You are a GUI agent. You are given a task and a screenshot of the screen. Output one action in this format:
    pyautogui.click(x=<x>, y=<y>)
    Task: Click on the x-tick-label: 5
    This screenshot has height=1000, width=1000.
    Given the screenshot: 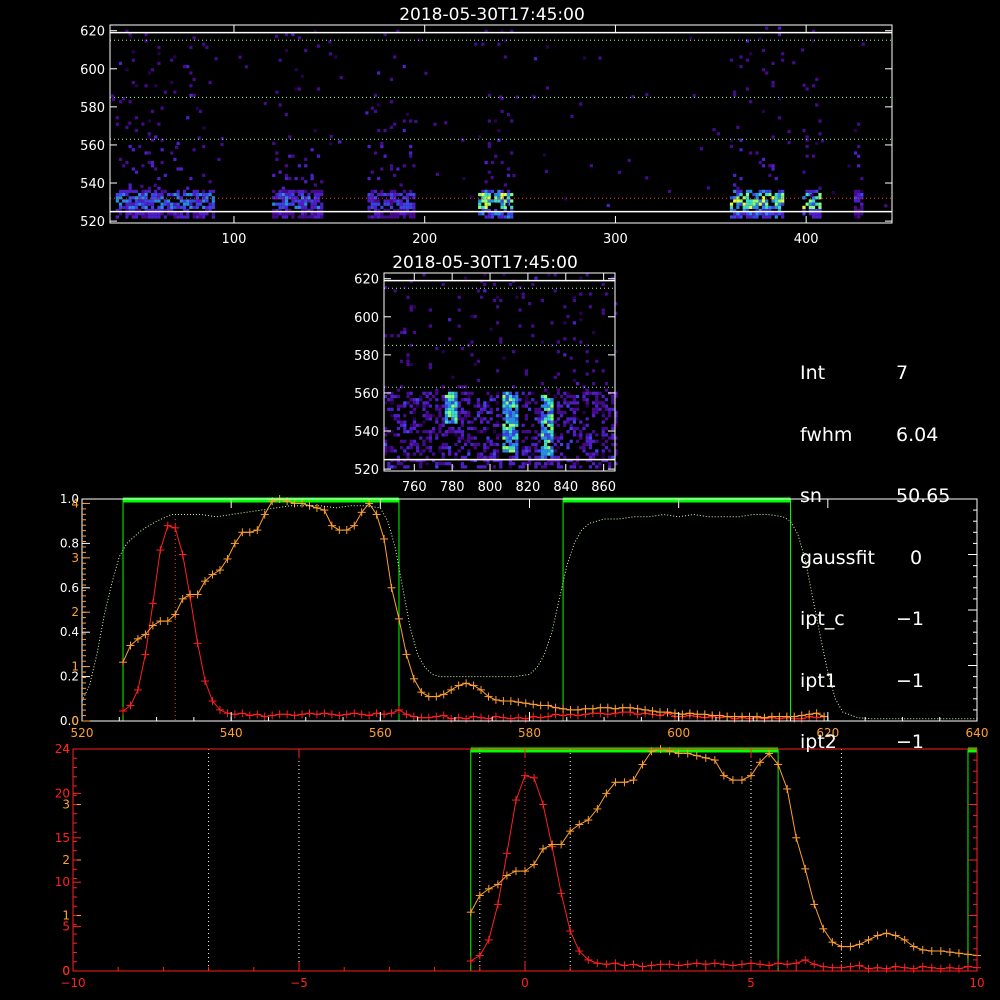 What is the action you would take?
    pyautogui.click(x=751, y=983)
    